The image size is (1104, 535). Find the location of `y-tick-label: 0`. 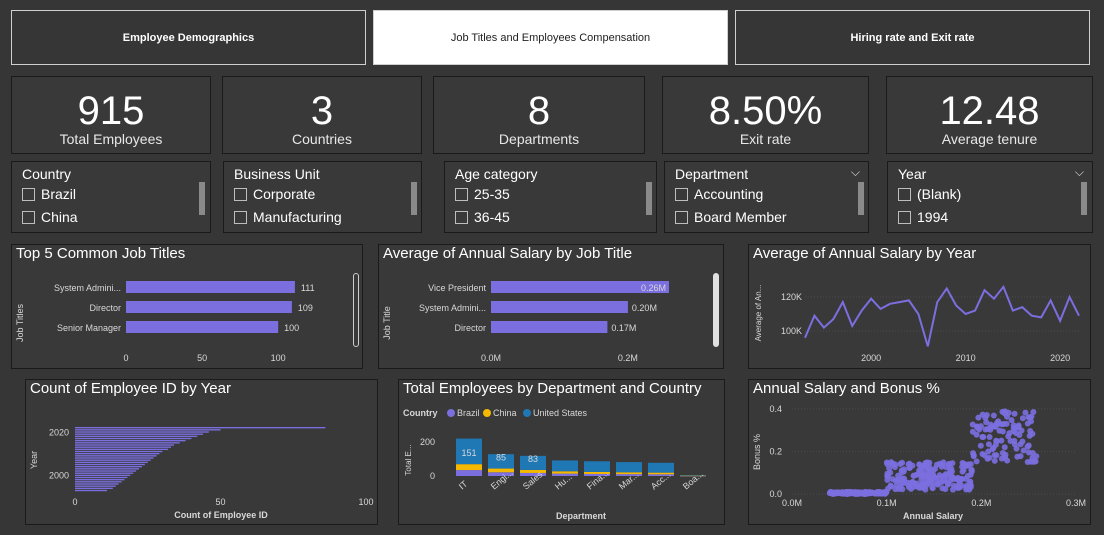

y-tick-label: 0 is located at coordinates (432, 476).